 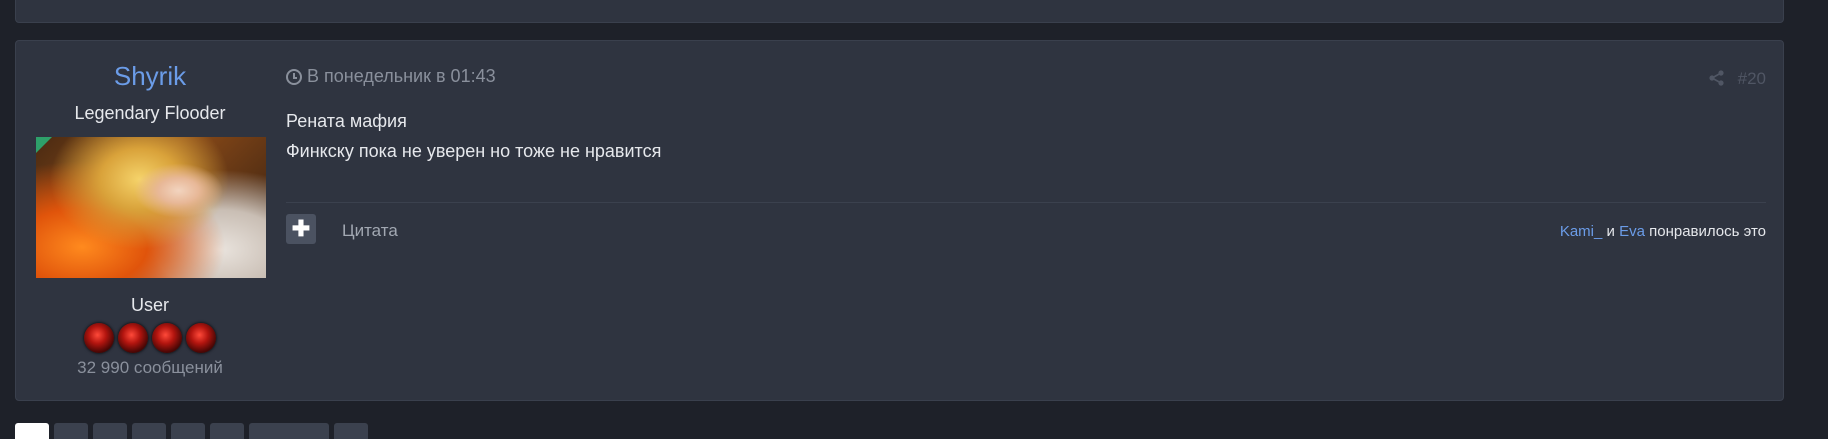 What do you see at coordinates (346, 121) in the screenshot?
I see `post-text-line: Рената мафия` at bounding box center [346, 121].